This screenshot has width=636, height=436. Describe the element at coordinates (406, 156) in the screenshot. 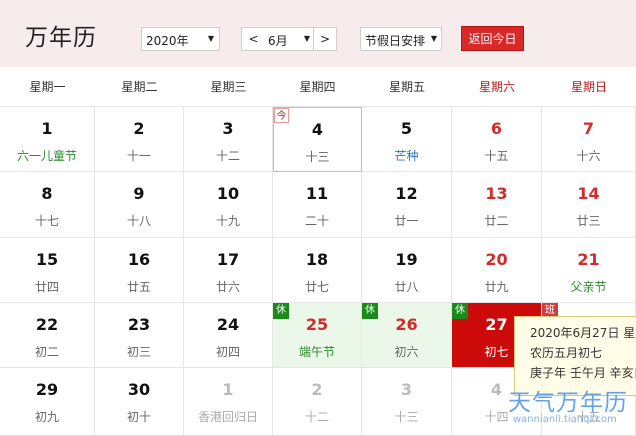

I see `solar-term-label: 芒种` at that location.